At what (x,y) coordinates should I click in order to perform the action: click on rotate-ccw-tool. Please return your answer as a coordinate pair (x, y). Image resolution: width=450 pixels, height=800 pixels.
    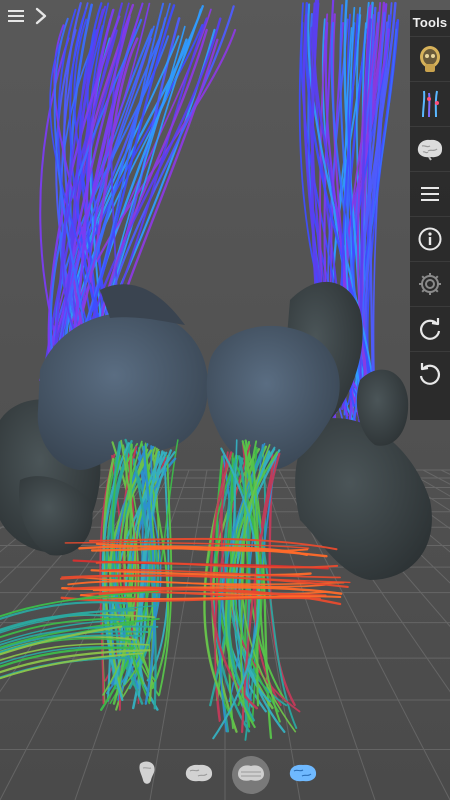
    Looking at the image, I should click on (430, 373).